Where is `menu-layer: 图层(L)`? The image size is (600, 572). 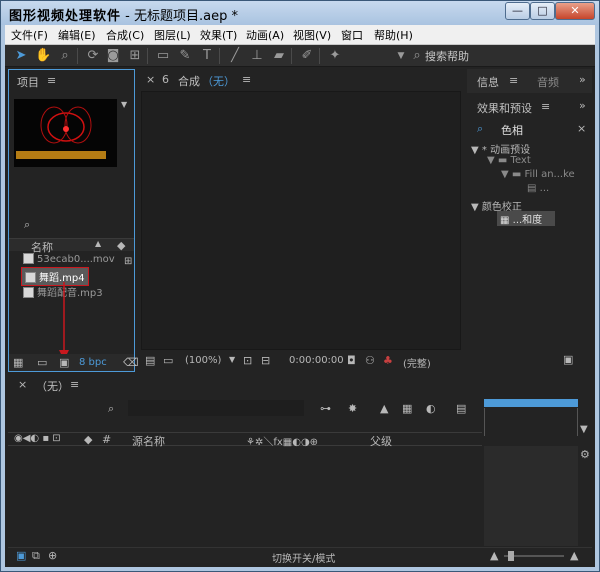 menu-layer: 图层(L) is located at coordinates (172, 35).